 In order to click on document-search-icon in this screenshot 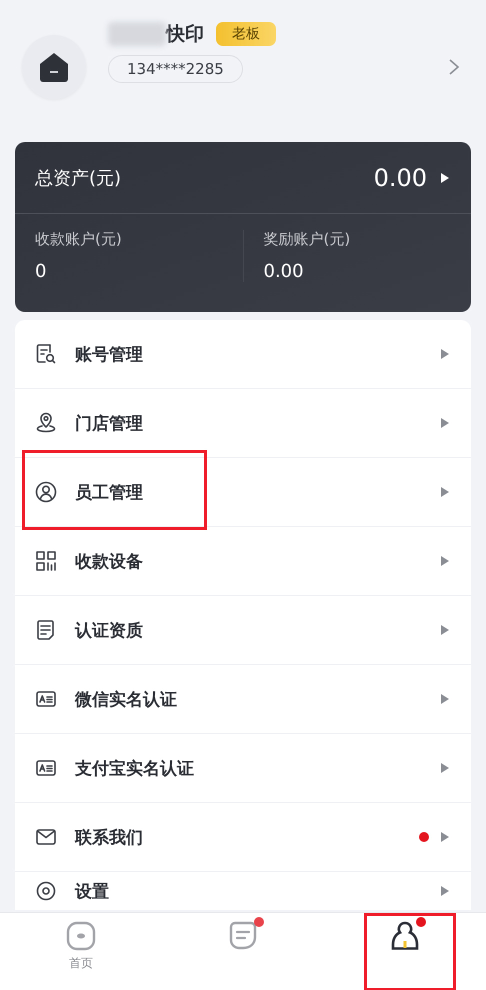, I will do `click(46, 354)`.